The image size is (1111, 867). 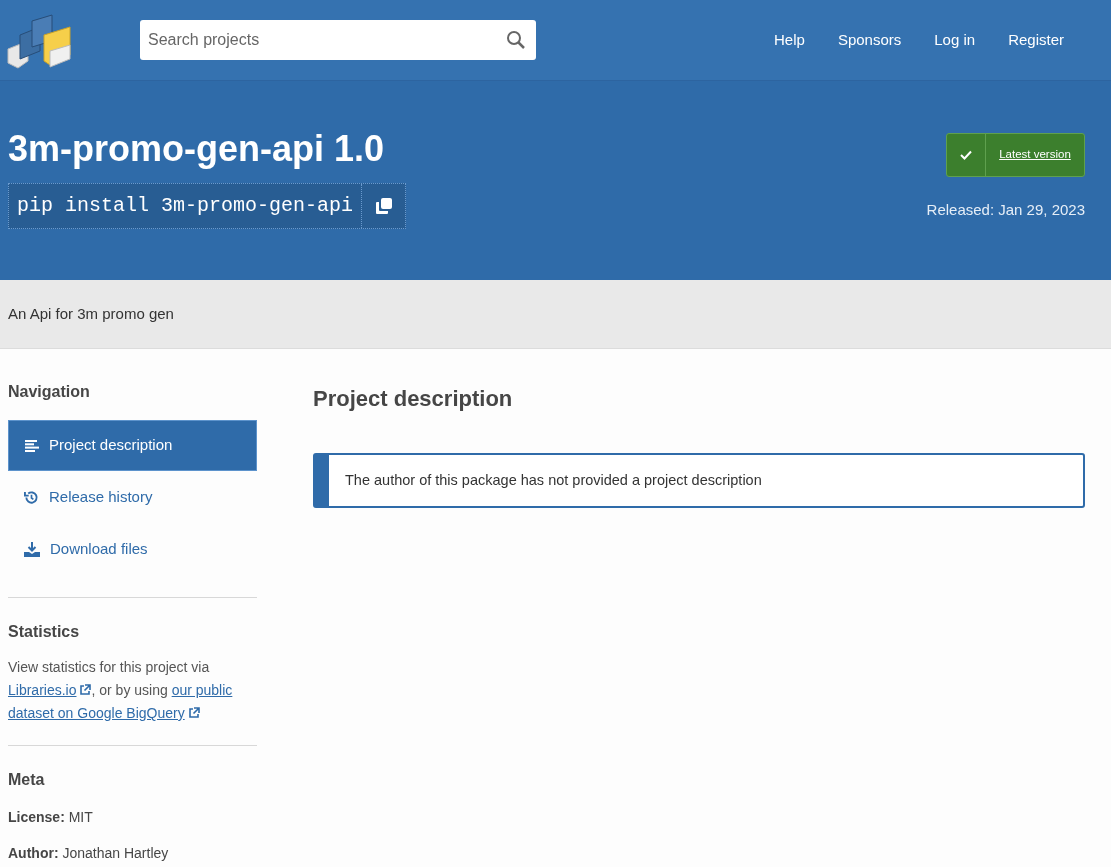 I want to click on search-field: Search projects, so click(x=338, y=40).